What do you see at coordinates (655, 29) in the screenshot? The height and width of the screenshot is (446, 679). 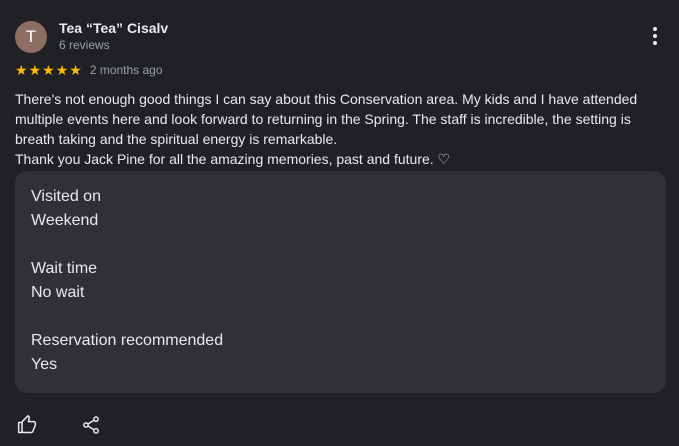 I see `more-vert-icon` at bounding box center [655, 29].